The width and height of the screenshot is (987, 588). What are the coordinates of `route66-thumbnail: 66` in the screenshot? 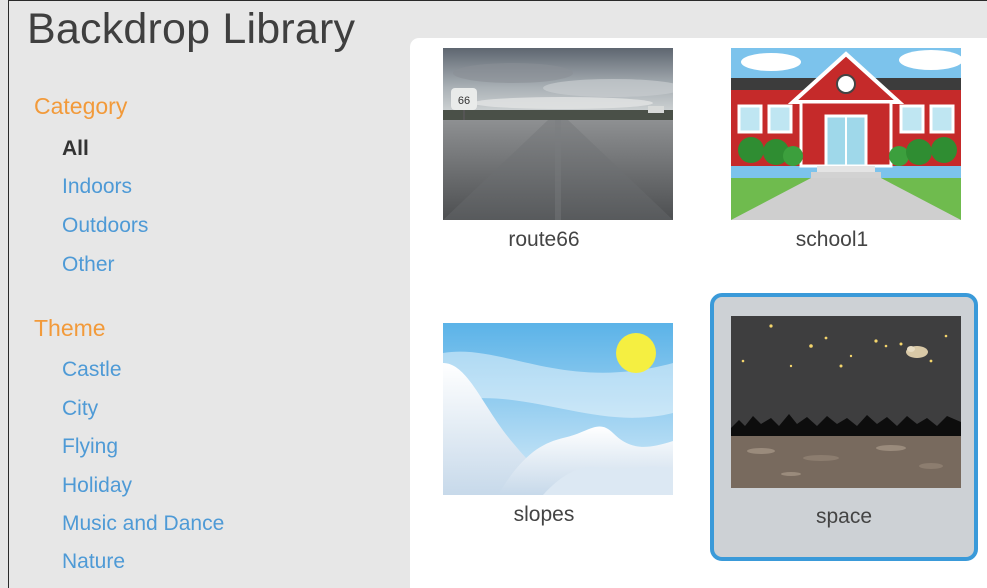 It's located at (558, 134).